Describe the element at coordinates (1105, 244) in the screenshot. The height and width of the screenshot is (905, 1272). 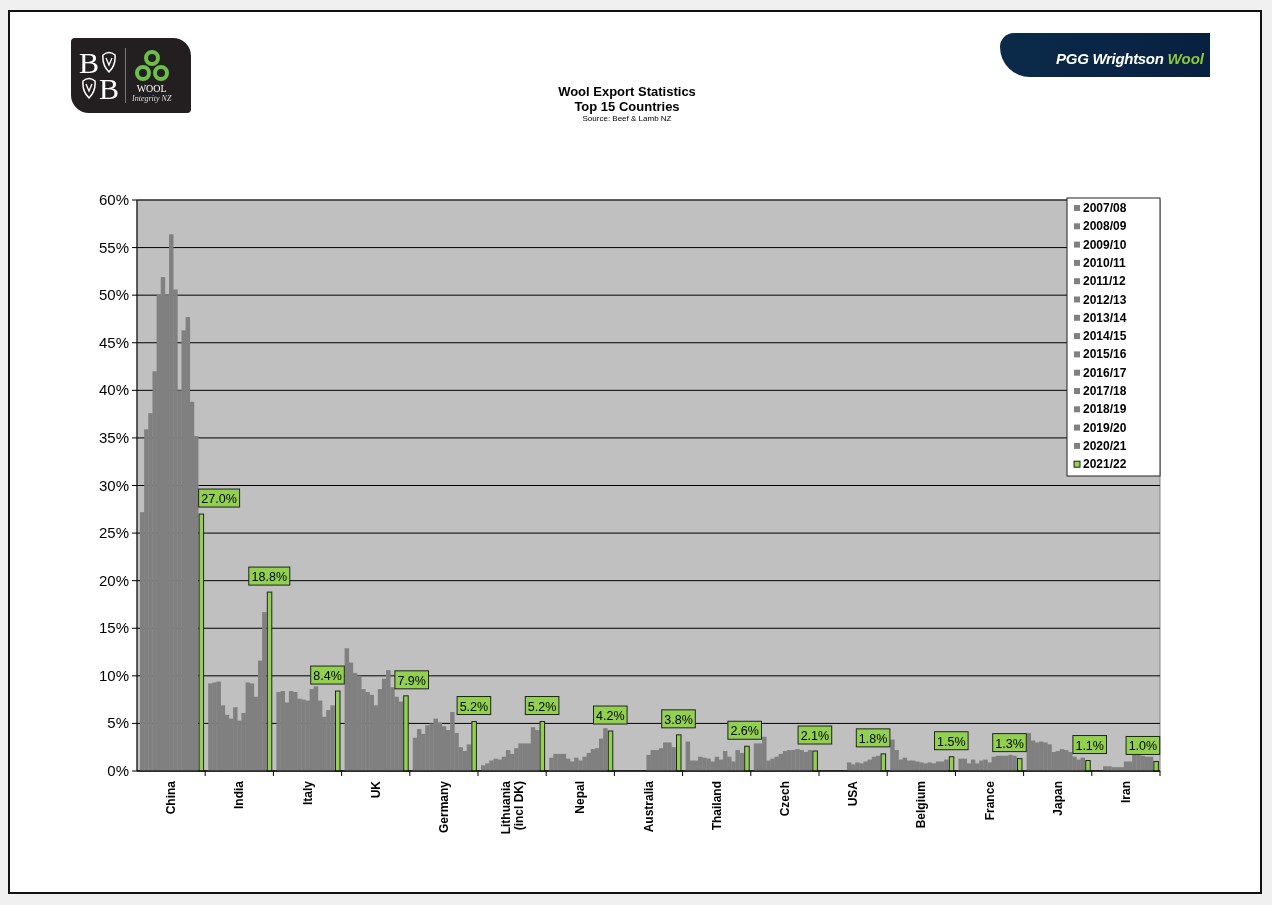
I see `legend-label: 2009/10` at that location.